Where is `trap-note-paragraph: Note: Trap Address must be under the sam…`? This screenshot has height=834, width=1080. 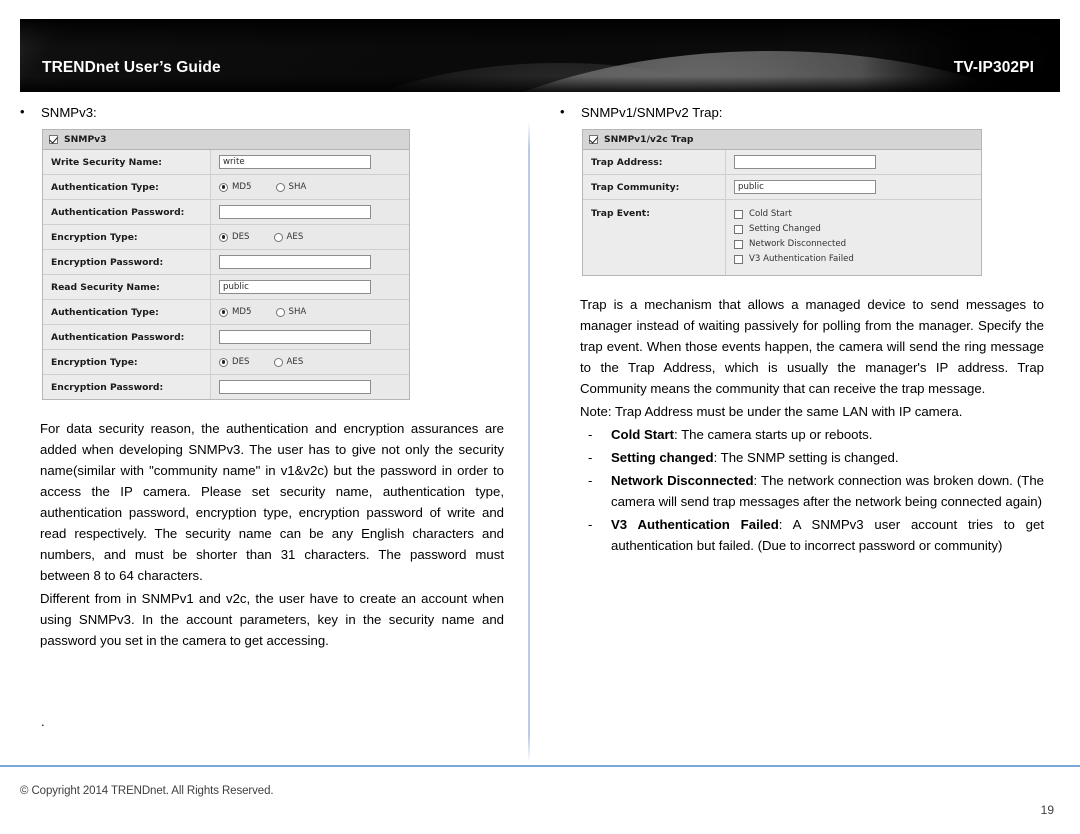 trap-note-paragraph: Note: Trap Address must be under the sam… is located at coordinates (771, 411).